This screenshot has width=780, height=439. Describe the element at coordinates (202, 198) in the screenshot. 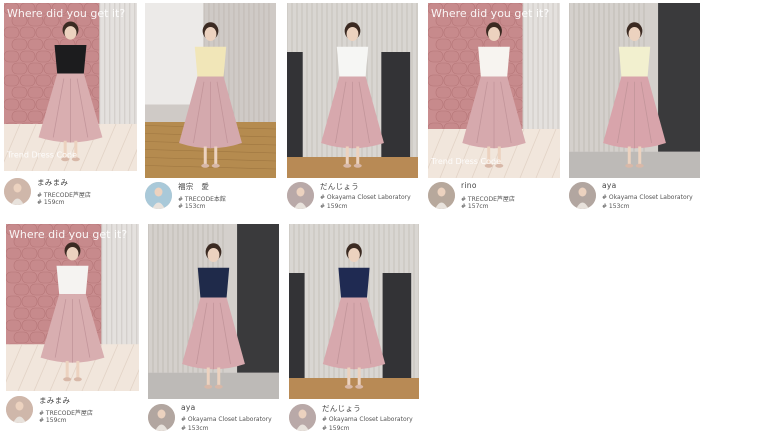

I see `store-tag: # TRECODE本館` at that location.